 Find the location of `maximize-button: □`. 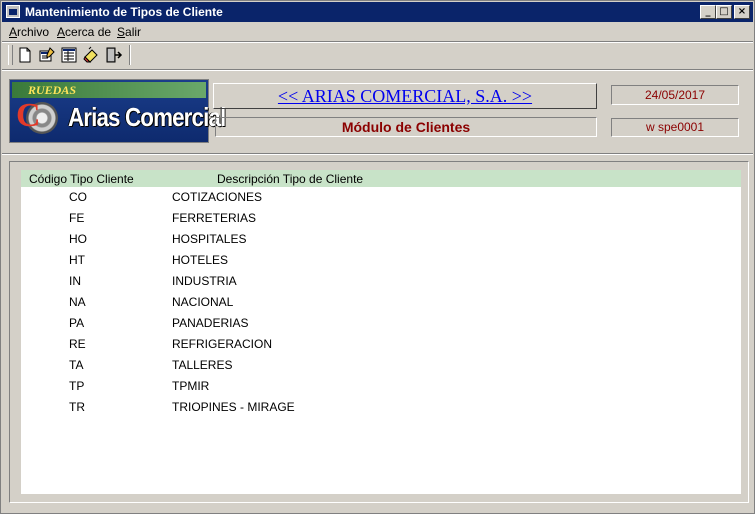

maximize-button: □ is located at coordinates (724, 12).